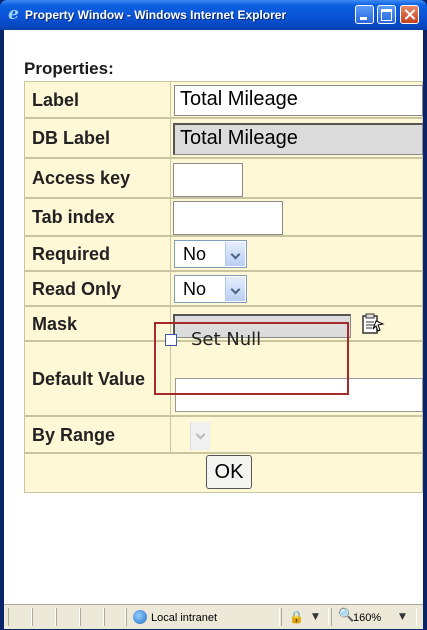 Image resolution: width=427 pixels, height=630 pixels. Describe the element at coordinates (171, 340) in the screenshot. I see `set-null-checkbox` at that location.